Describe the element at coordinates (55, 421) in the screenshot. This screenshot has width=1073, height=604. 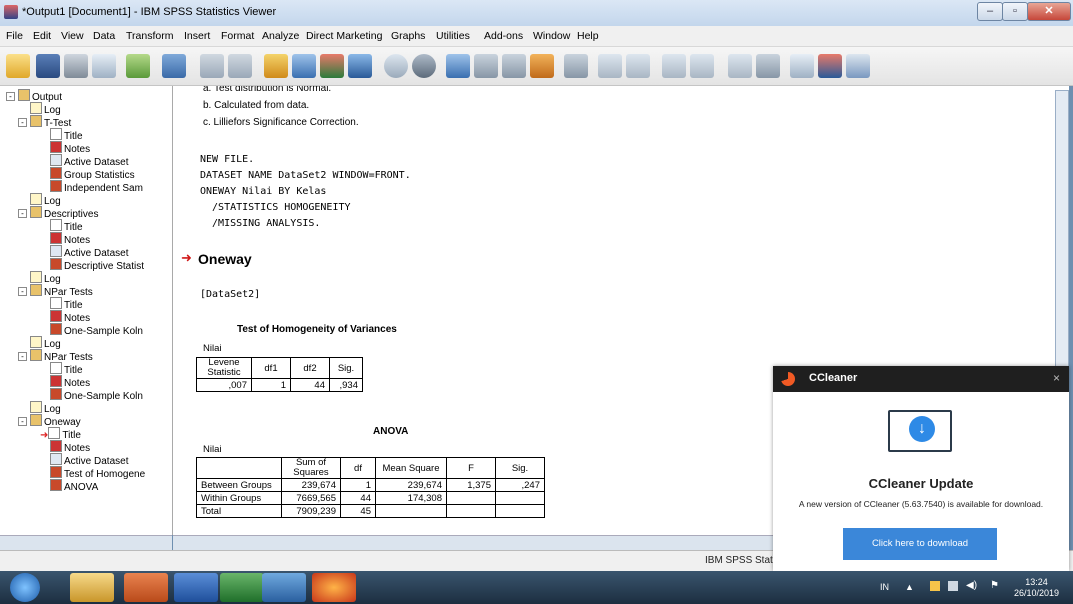
I see `outline-node-oneway: Oneway` at that location.